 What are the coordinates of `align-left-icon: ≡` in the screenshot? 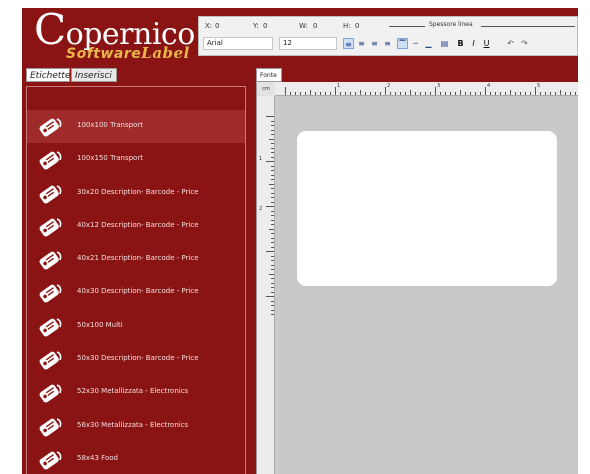 It's located at (348, 43).